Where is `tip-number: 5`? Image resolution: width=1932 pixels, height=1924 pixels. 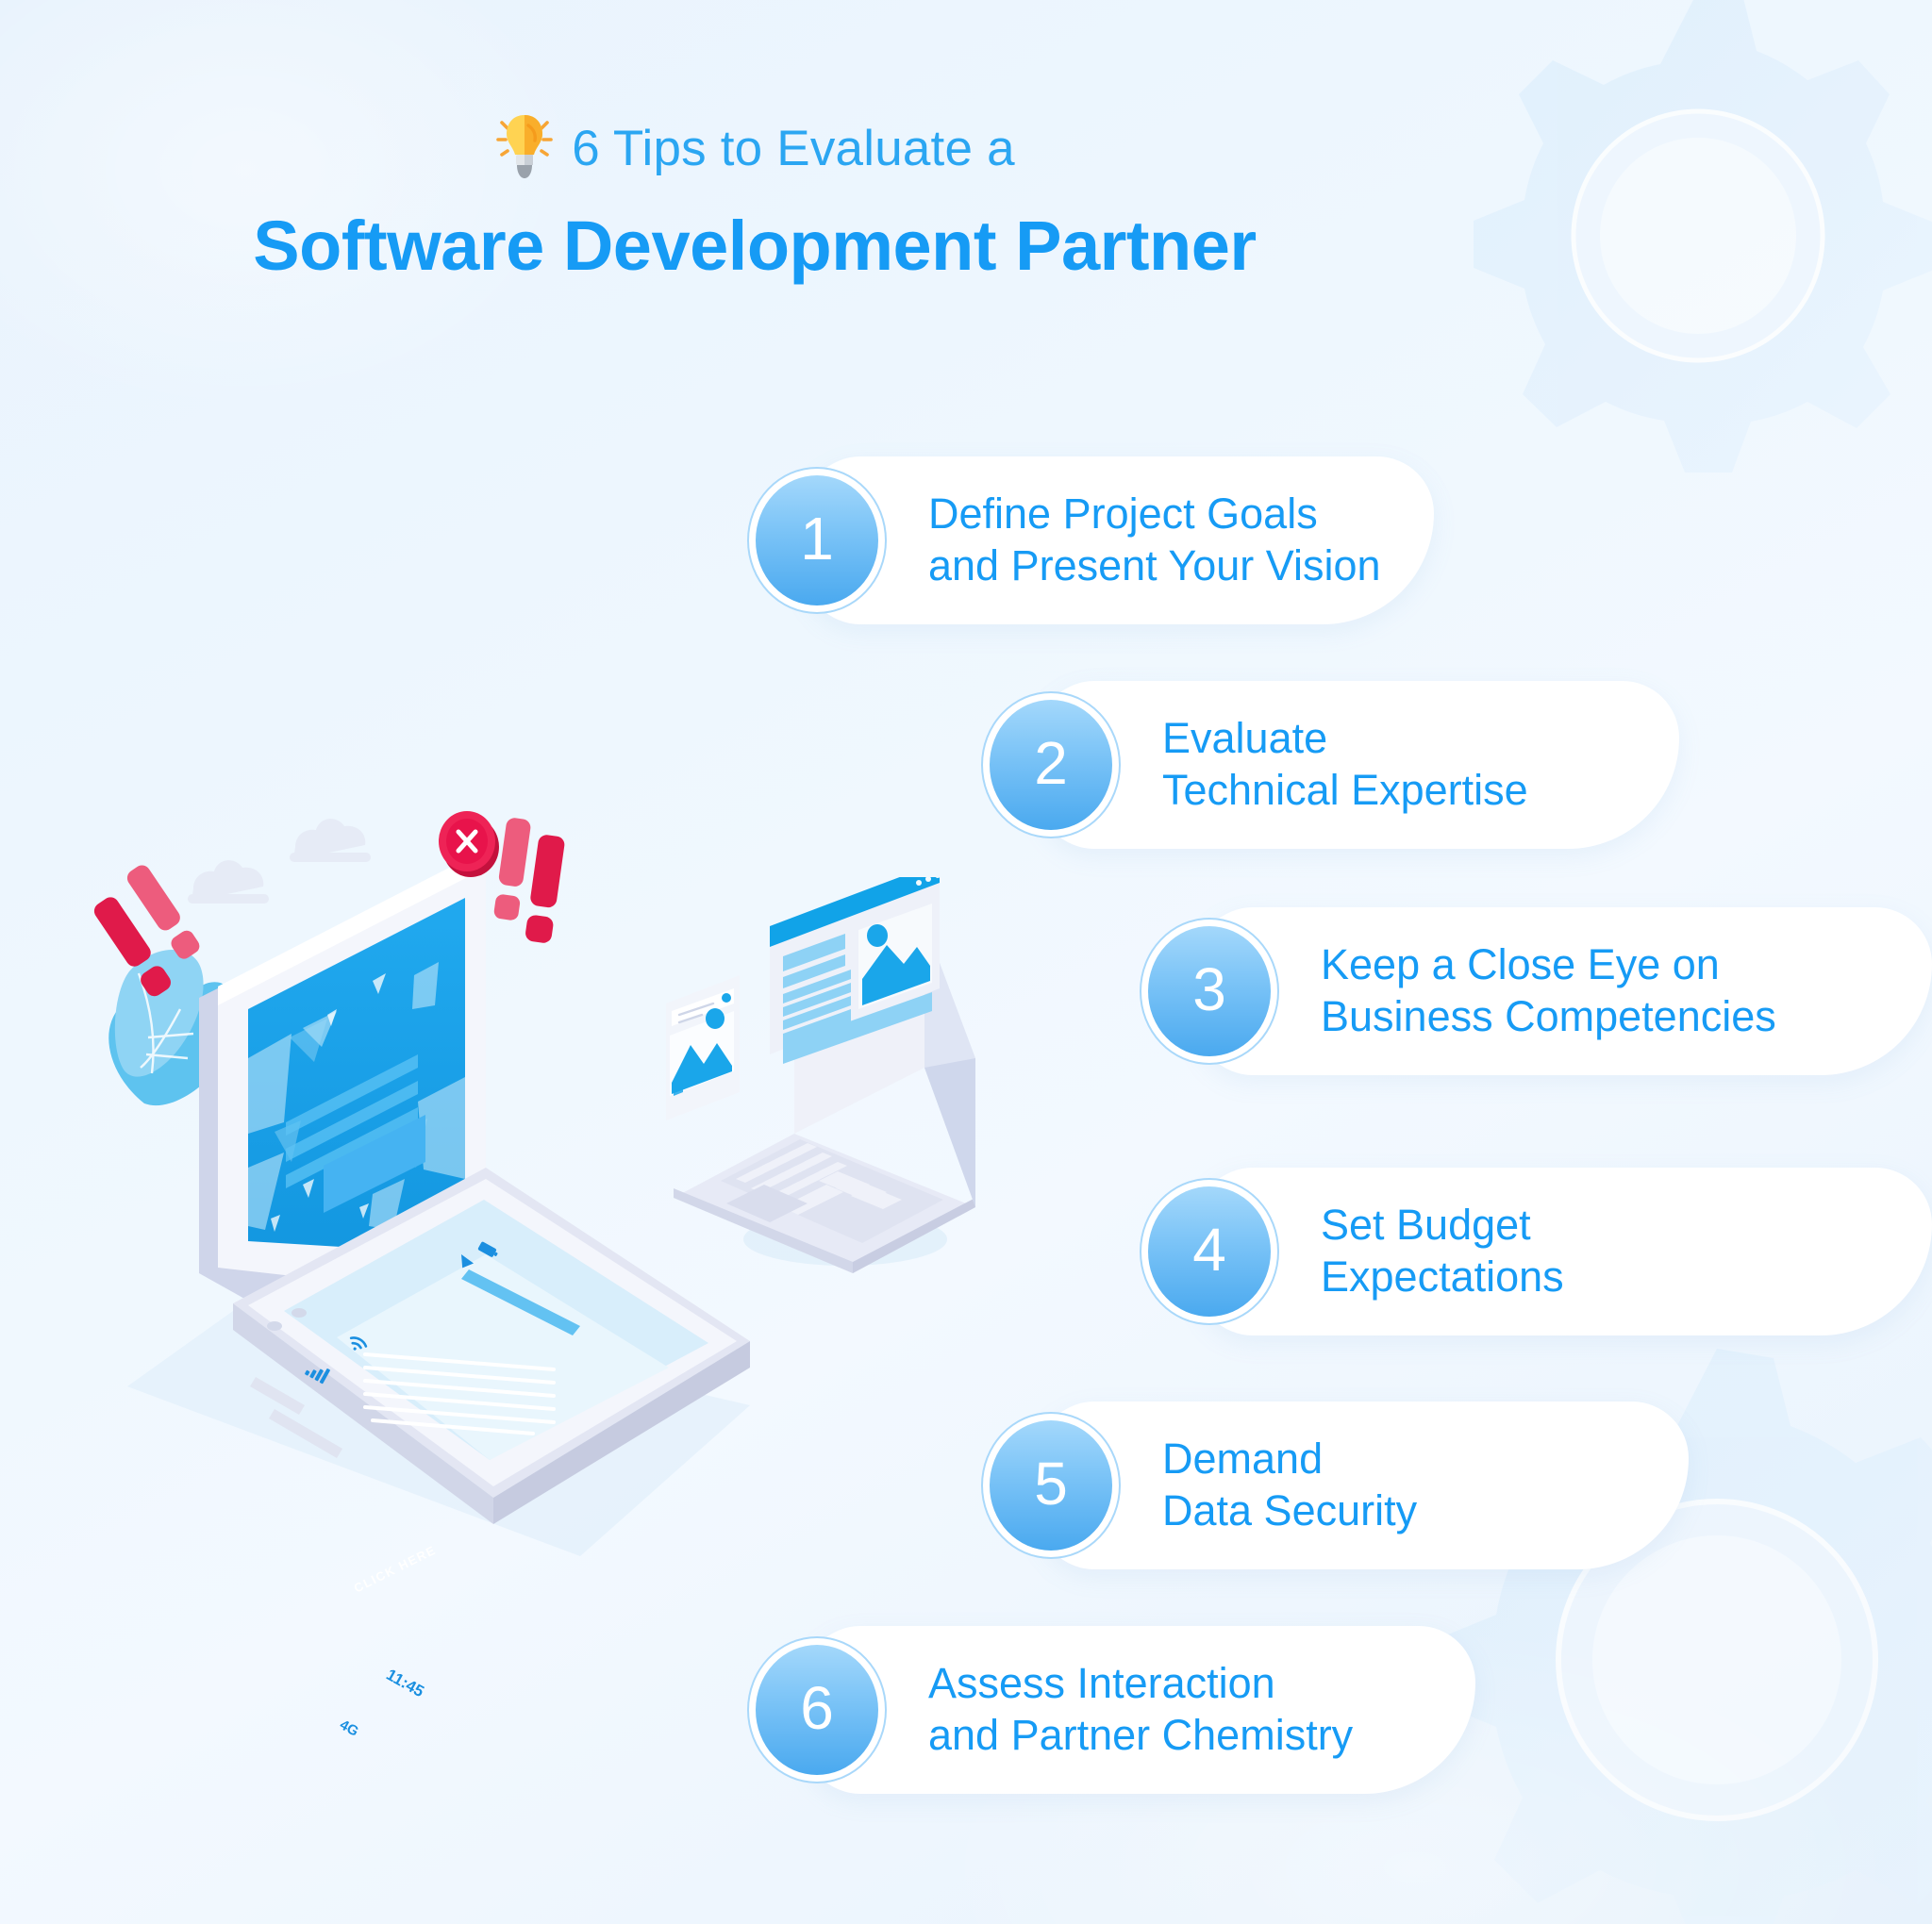
tip-number: 5 is located at coordinates (1051, 1484).